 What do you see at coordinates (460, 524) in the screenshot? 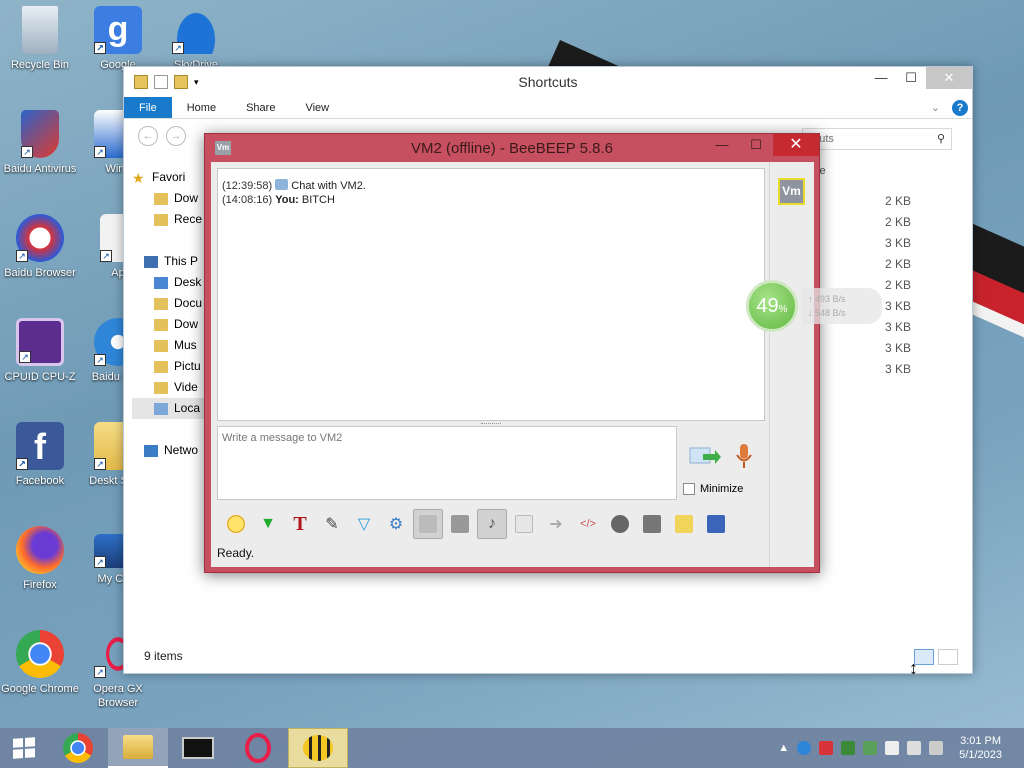
I see `completer-button` at bounding box center [460, 524].